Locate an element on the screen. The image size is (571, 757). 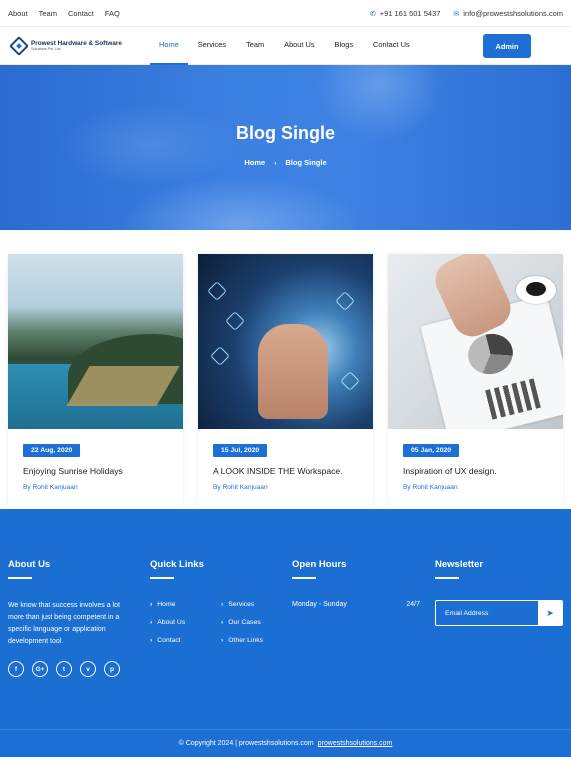
post-title: Inspiration of UX design. is located at coordinates (450, 471).